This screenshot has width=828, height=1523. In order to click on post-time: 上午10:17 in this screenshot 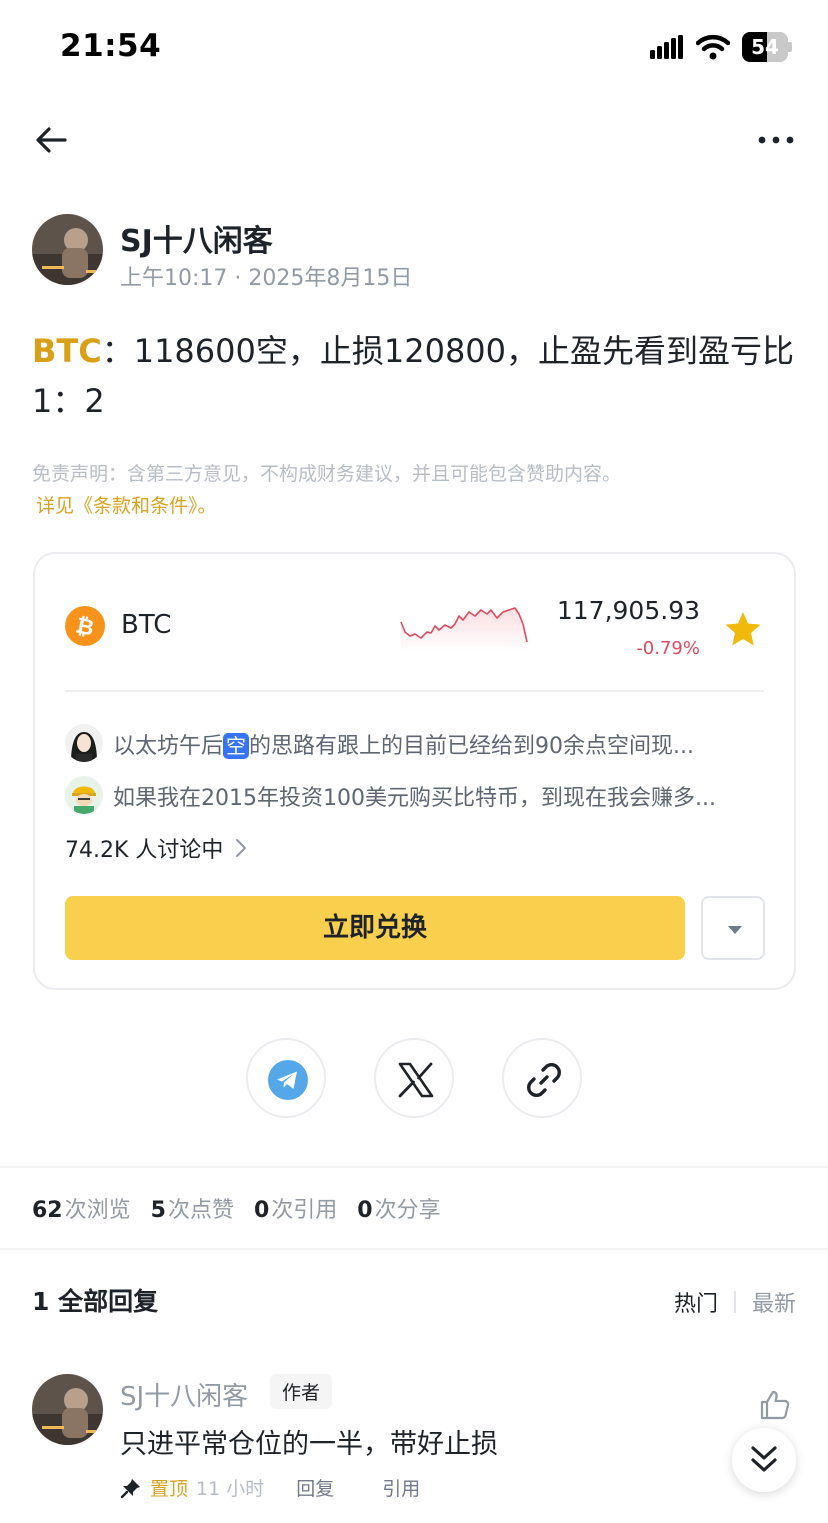, I will do `click(174, 278)`.